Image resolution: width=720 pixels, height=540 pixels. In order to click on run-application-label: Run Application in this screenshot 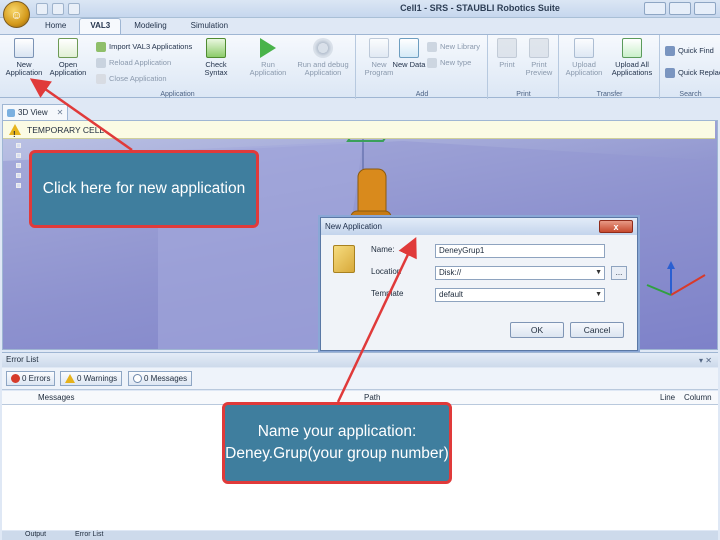, I will do `click(268, 68)`.